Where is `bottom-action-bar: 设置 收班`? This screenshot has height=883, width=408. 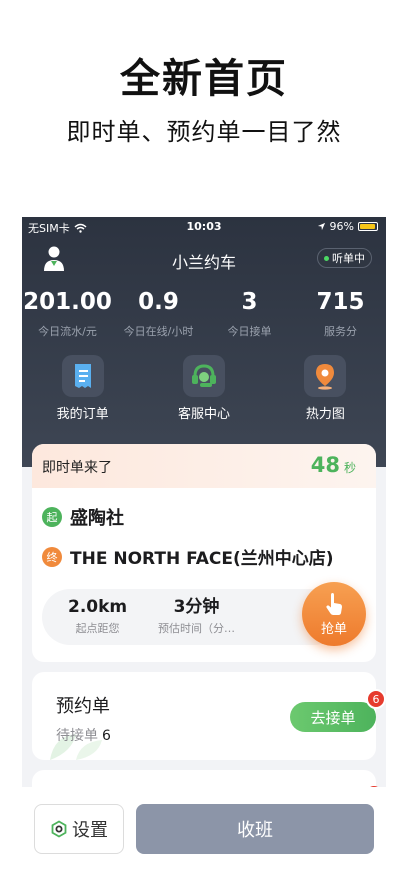 bottom-action-bar: 设置 收班 is located at coordinates (204, 835).